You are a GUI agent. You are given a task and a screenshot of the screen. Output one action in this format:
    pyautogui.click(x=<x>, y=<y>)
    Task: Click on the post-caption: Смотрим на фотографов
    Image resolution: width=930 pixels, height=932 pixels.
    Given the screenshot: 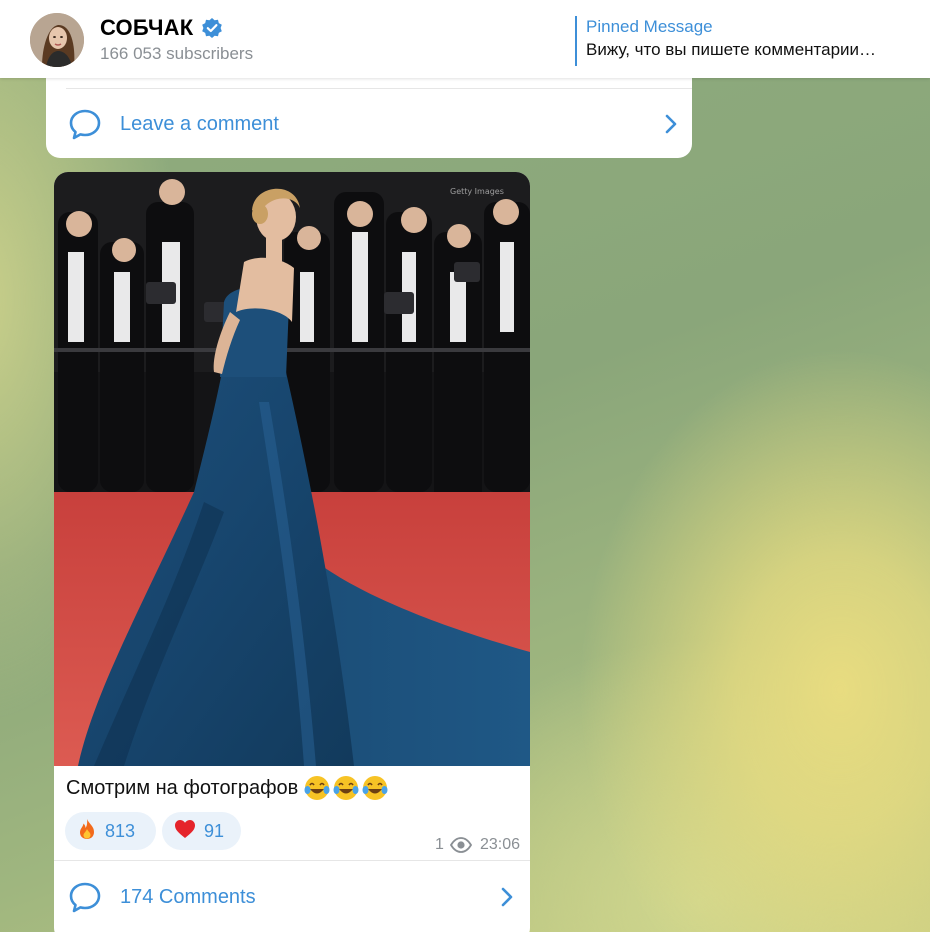 What is the action you would take?
    pyautogui.click(x=227, y=788)
    